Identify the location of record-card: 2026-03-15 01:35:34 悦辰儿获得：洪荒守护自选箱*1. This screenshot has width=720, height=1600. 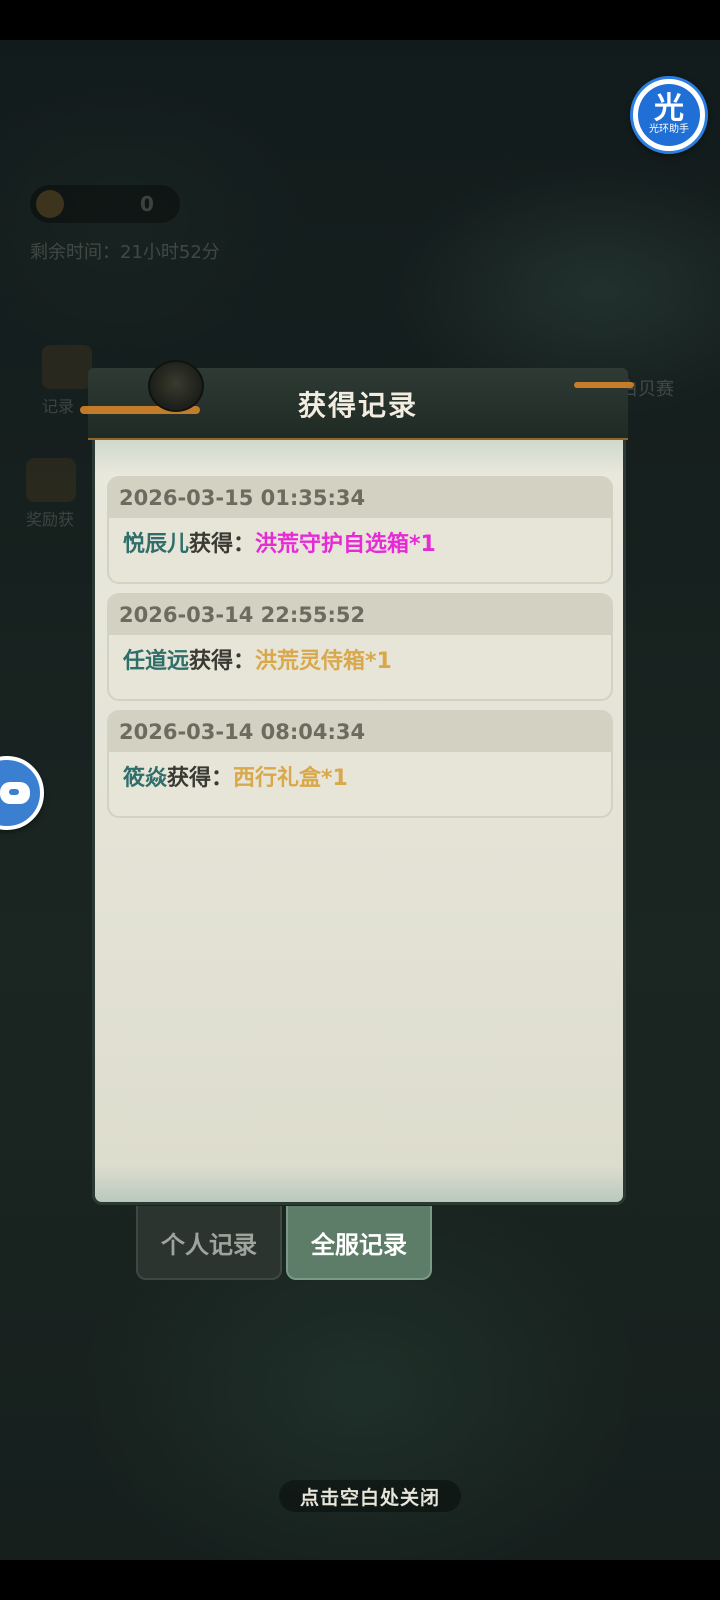
(360, 530).